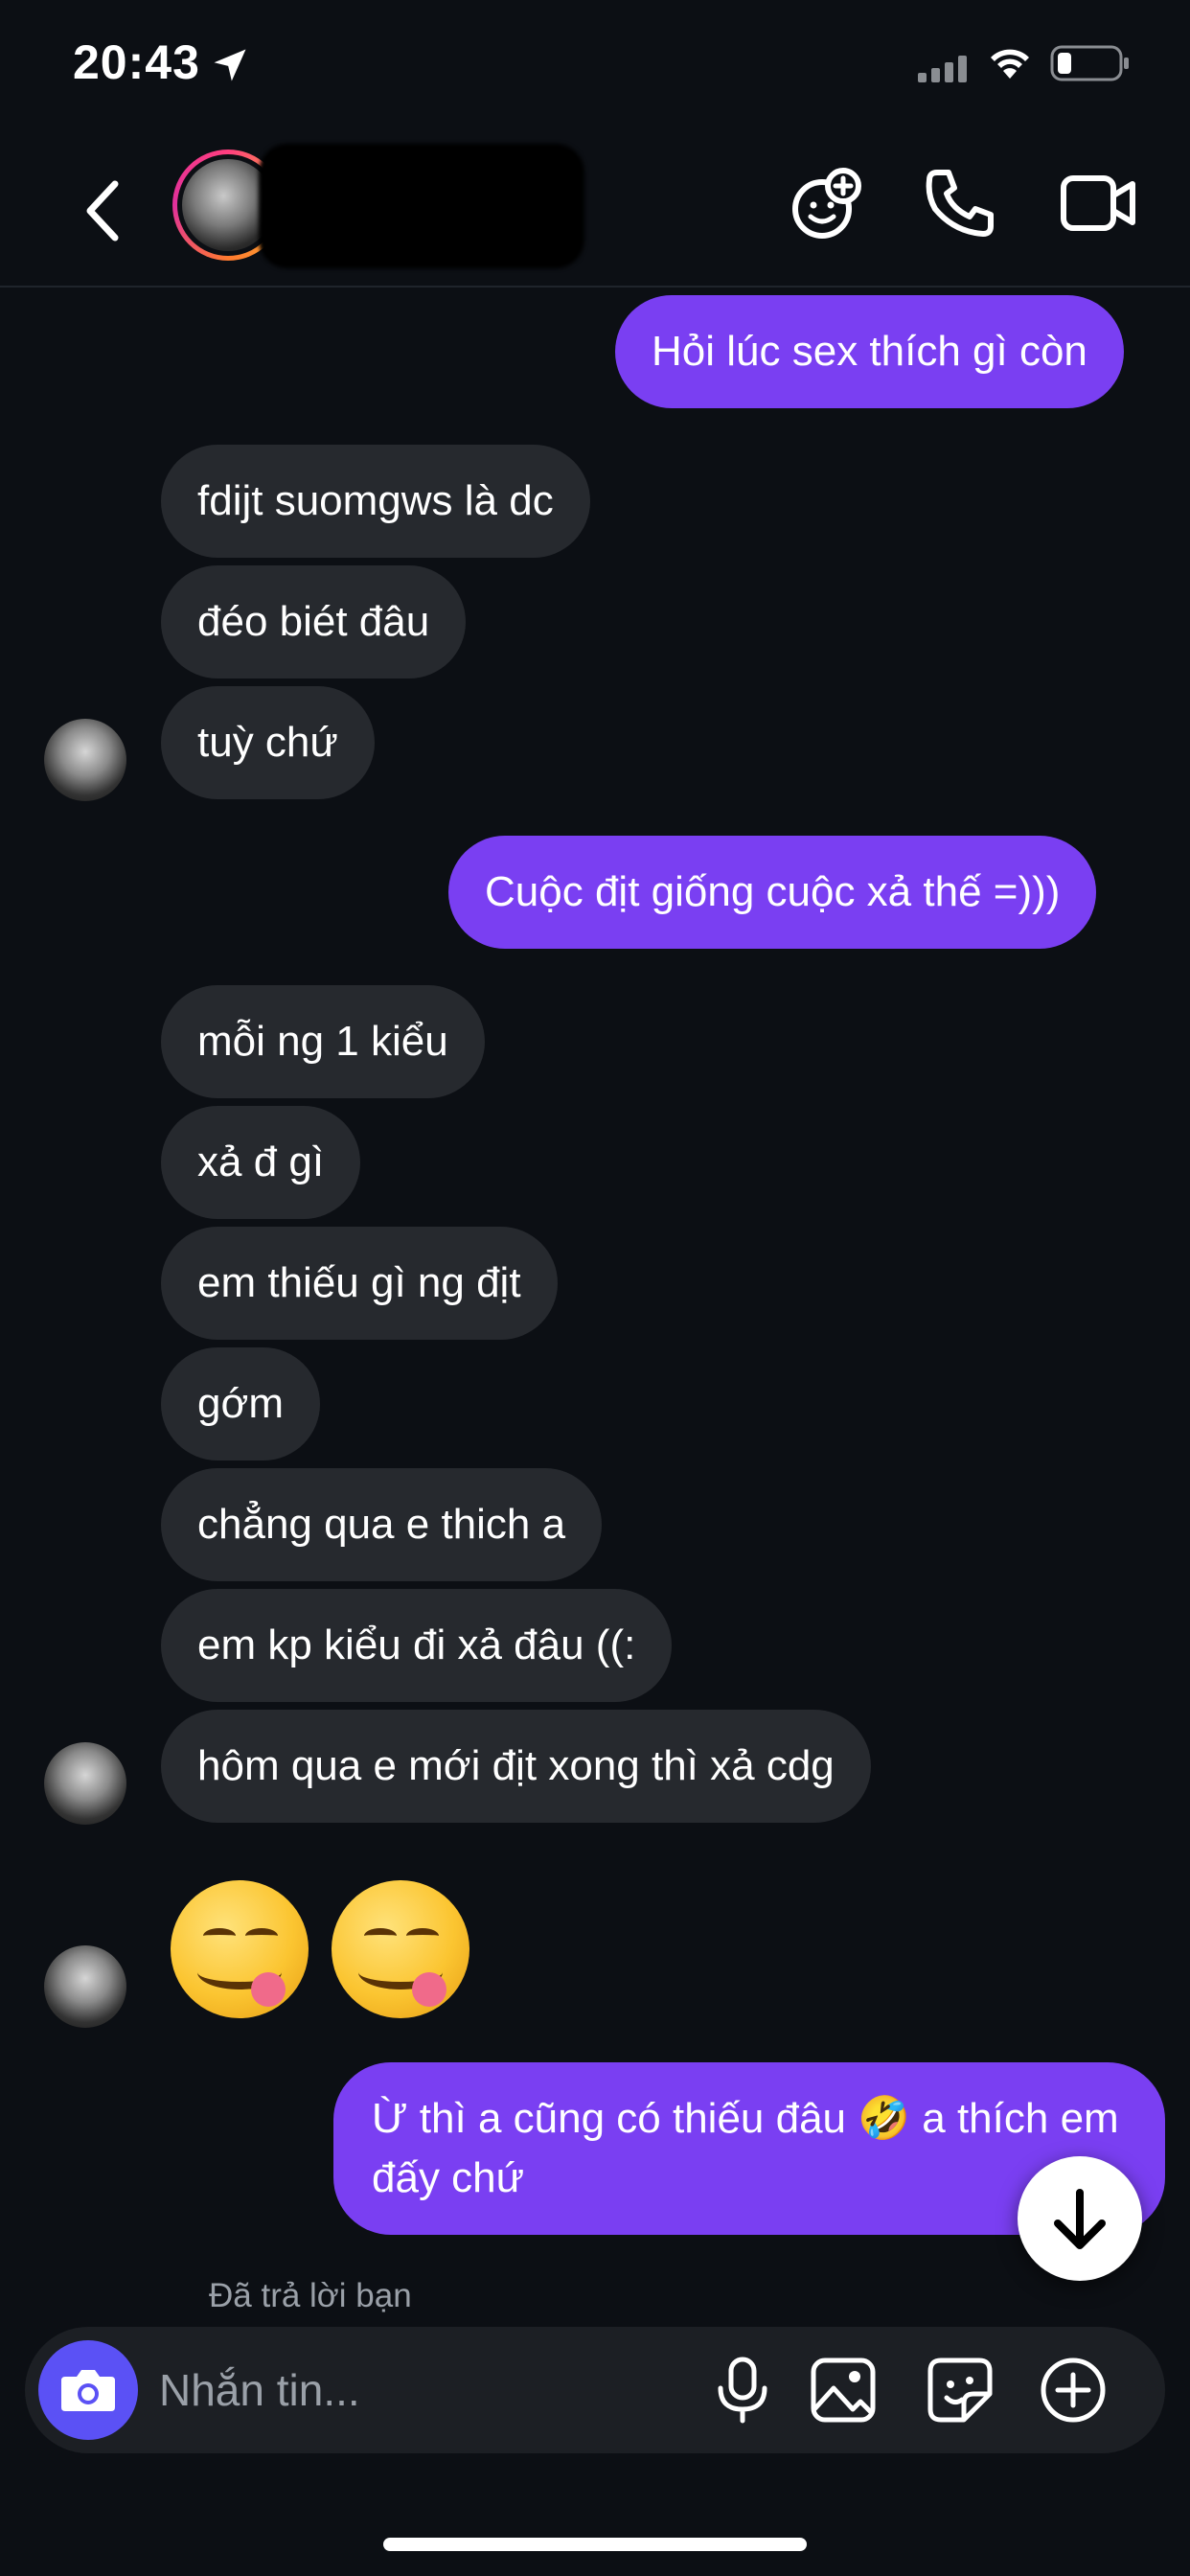 Image resolution: width=1190 pixels, height=2576 pixels. I want to click on add-effect-icon, so click(826, 205).